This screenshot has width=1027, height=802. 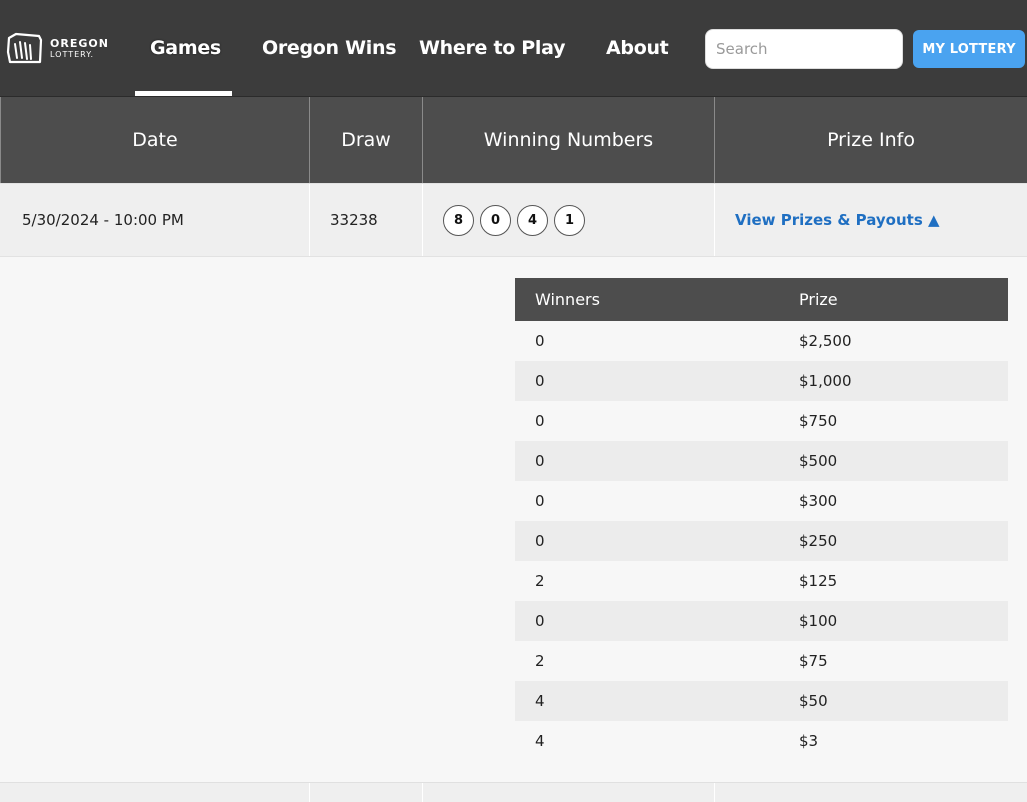 What do you see at coordinates (79, 43) in the screenshot?
I see `logo-line-1: OREGON` at bounding box center [79, 43].